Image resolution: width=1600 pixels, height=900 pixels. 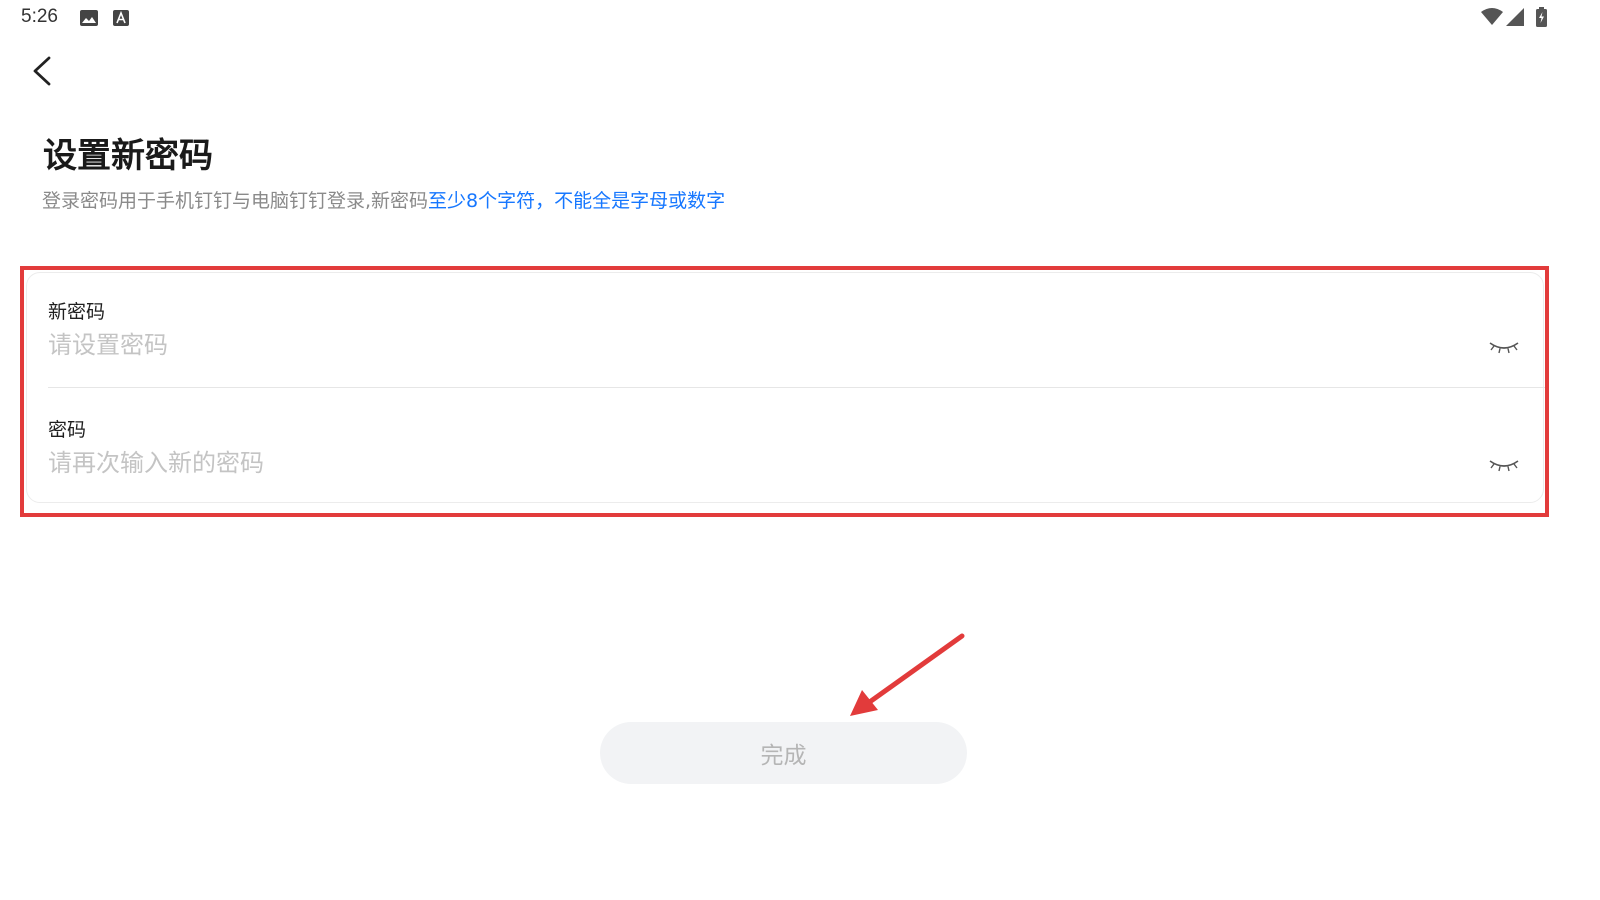 What do you see at coordinates (235, 201) in the screenshot?
I see `hint-text: 登录密码用于手机钉钉与电脑钉钉登录,新密码` at bounding box center [235, 201].